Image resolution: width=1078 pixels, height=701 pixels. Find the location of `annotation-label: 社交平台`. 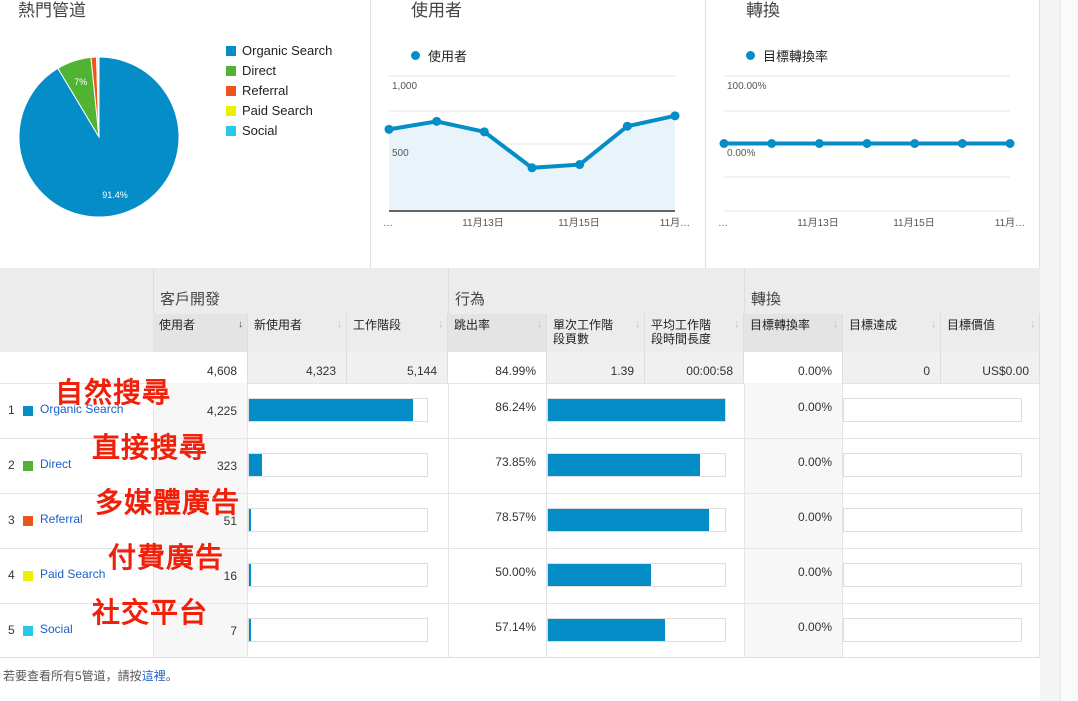

annotation-label: 社交平台 is located at coordinates (150, 612).